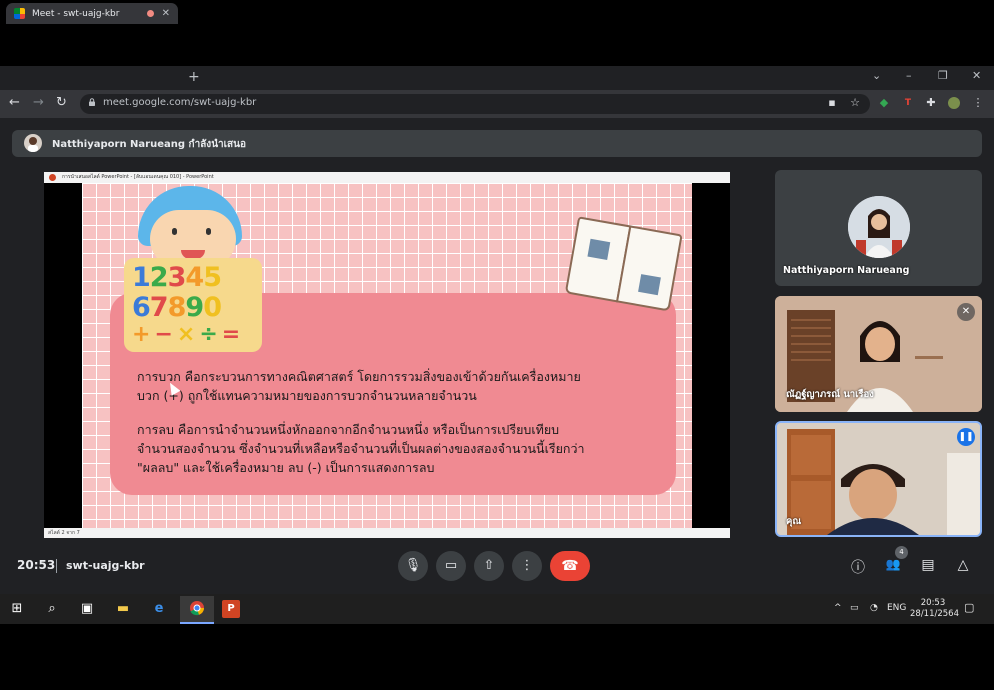 The image size is (994, 690). What do you see at coordinates (177, 307) in the screenshot?
I see `number-row-2: 67890` at bounding box center [177, 307].